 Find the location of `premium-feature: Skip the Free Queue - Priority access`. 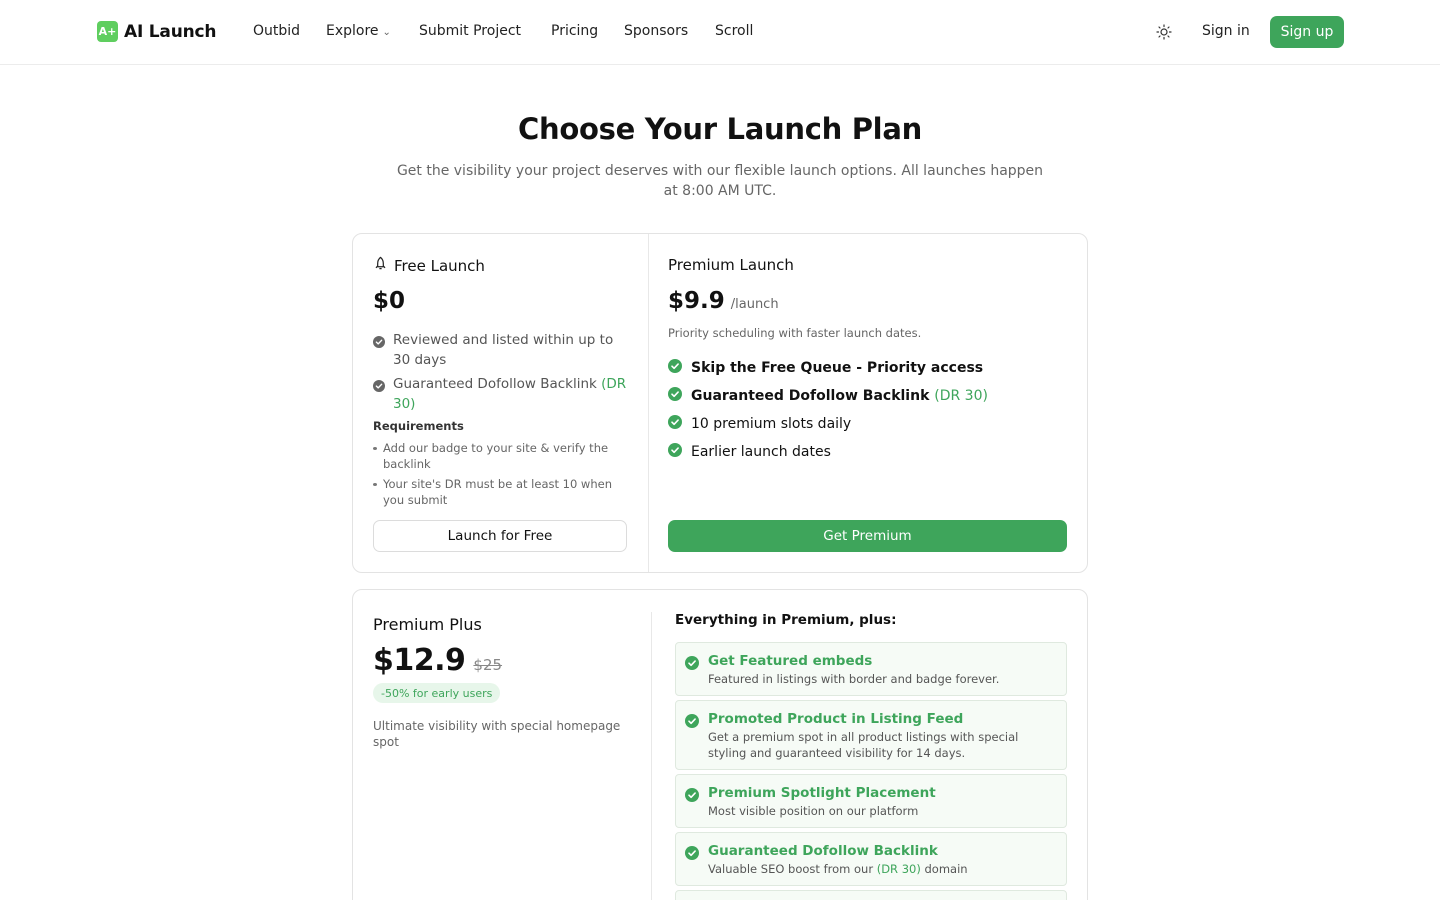

premium-feature: Skip the Free Queue - Priority access is located at coordinates (868, 368).